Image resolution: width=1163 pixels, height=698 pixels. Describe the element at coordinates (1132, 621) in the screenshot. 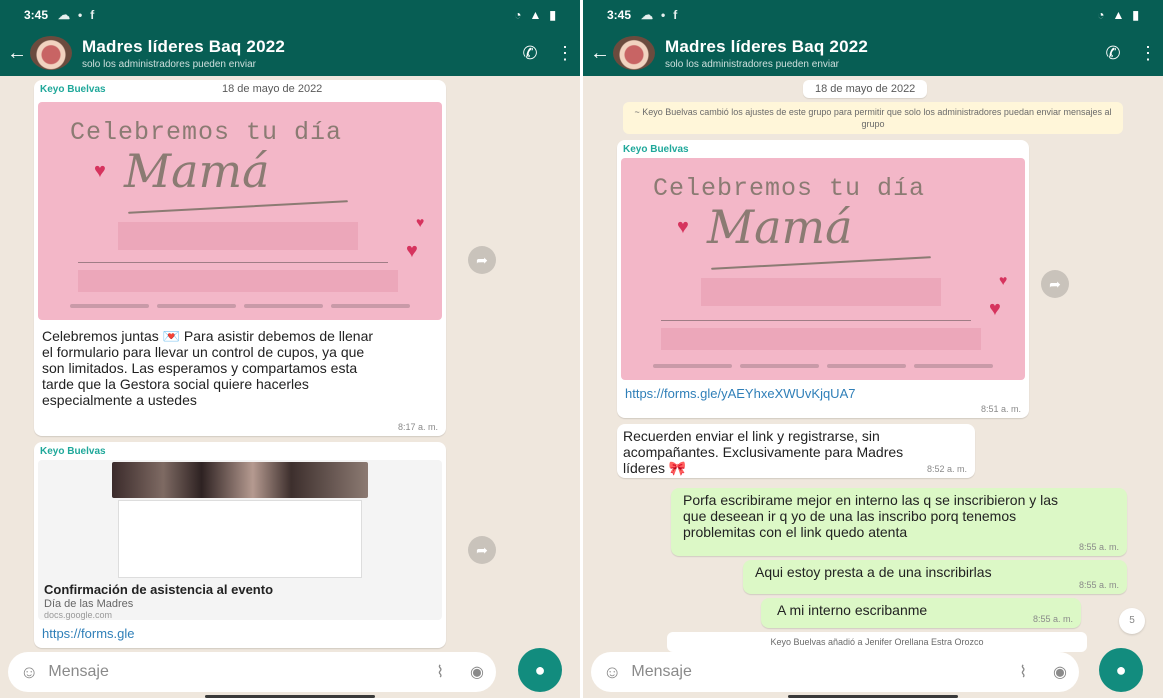

I see `scroll-down-badge: 5` at that location.